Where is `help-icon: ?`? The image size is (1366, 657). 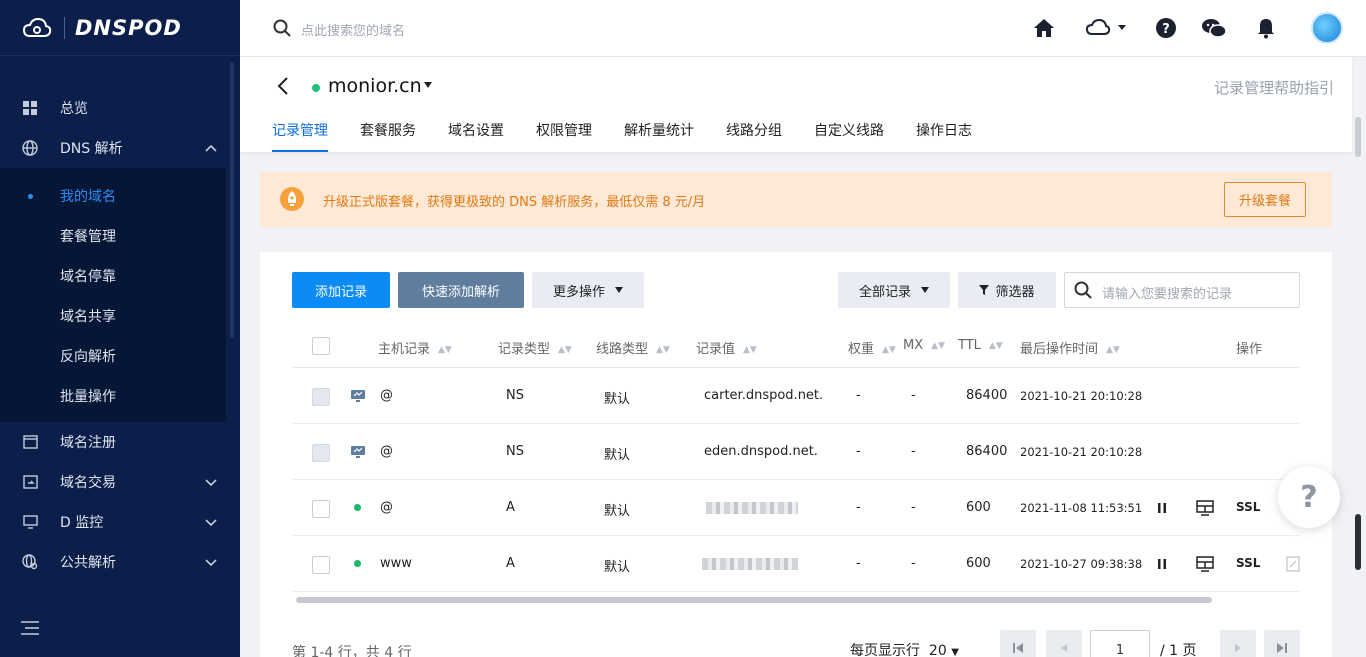 help-icon: ? is located at coordinates (1166, 28).